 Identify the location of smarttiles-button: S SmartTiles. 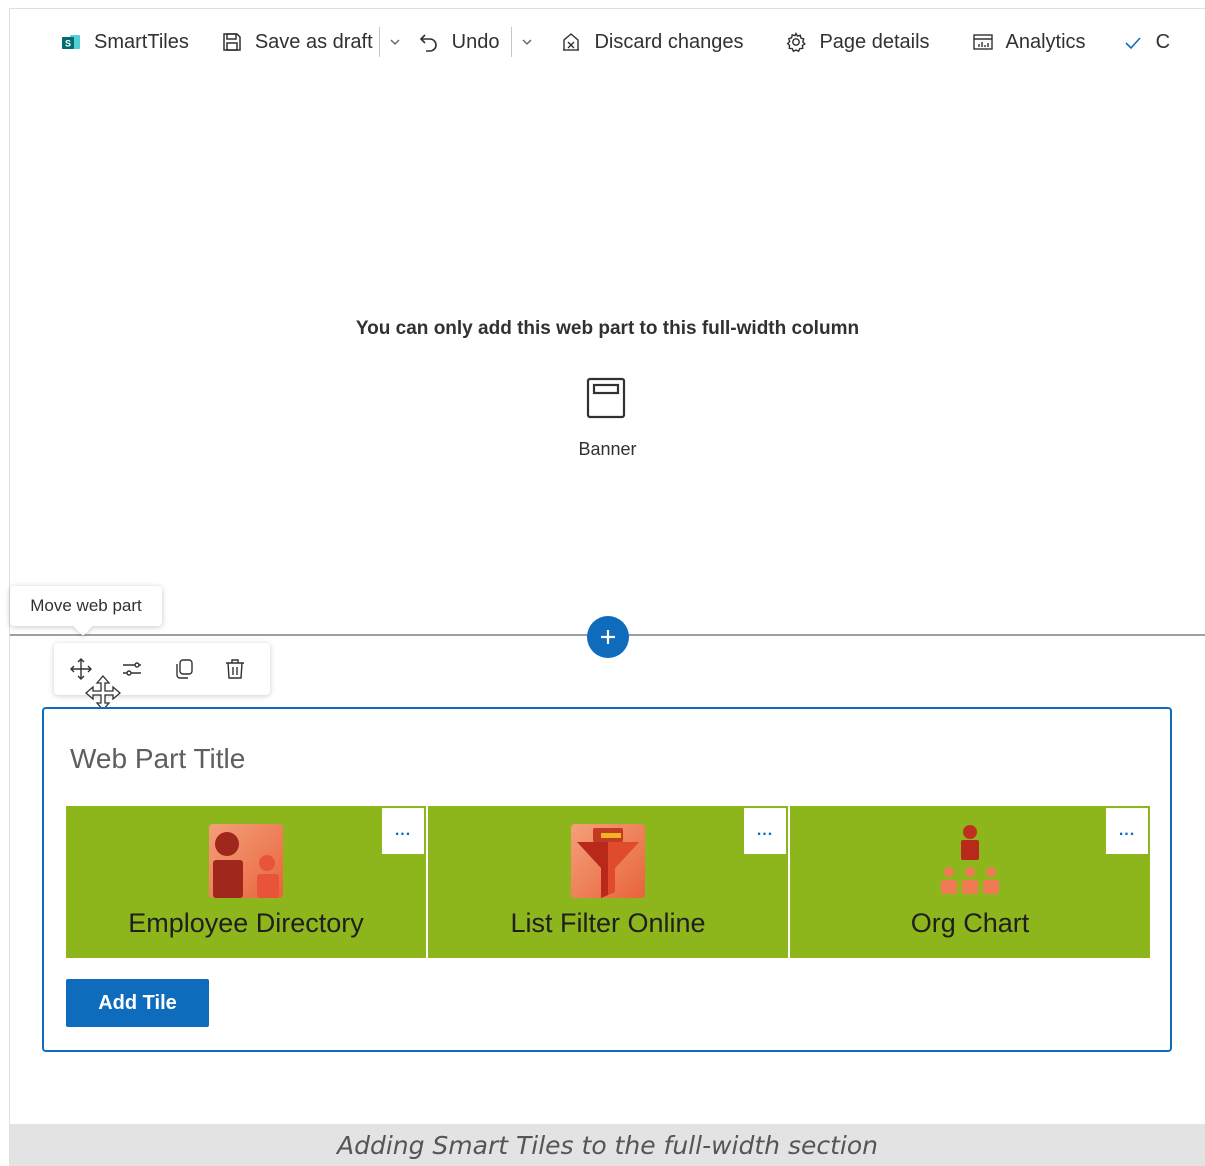
(123, 42).